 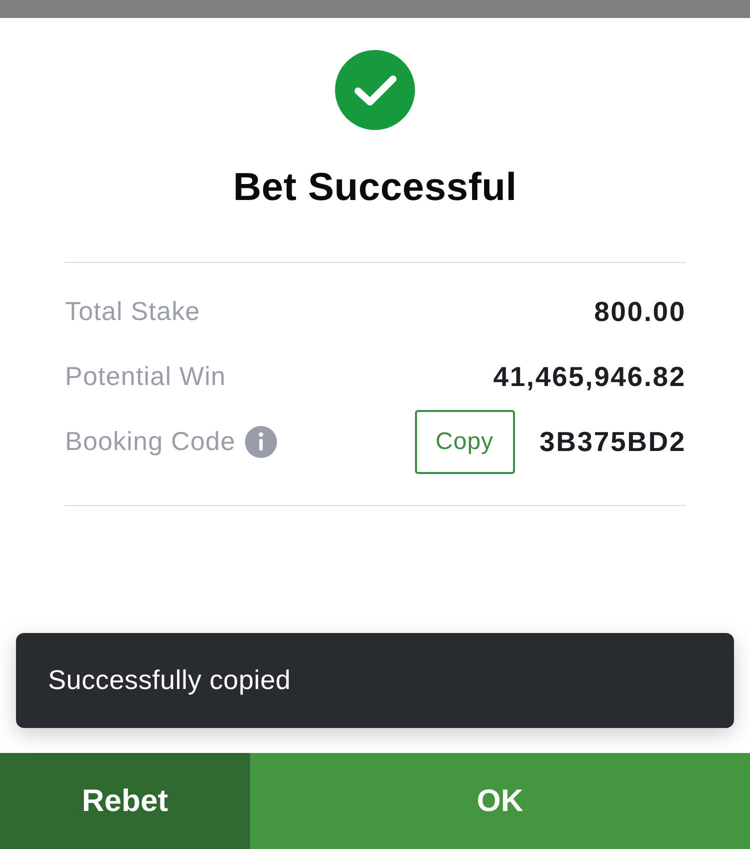 I want to click on row-label: Booking Code, so click(x=150, y=441).